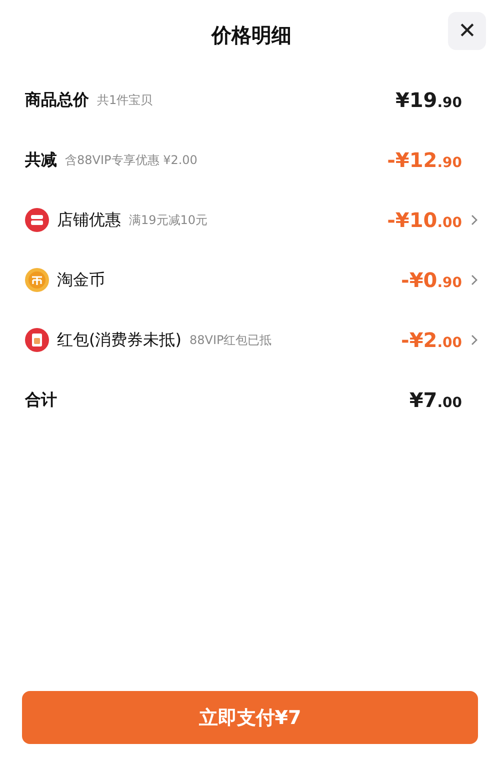 The height and width of the screenshot is (764, 500). Describe the element at coordinates (37, 280) in the screenshot. I see `coin-icon` at that location.